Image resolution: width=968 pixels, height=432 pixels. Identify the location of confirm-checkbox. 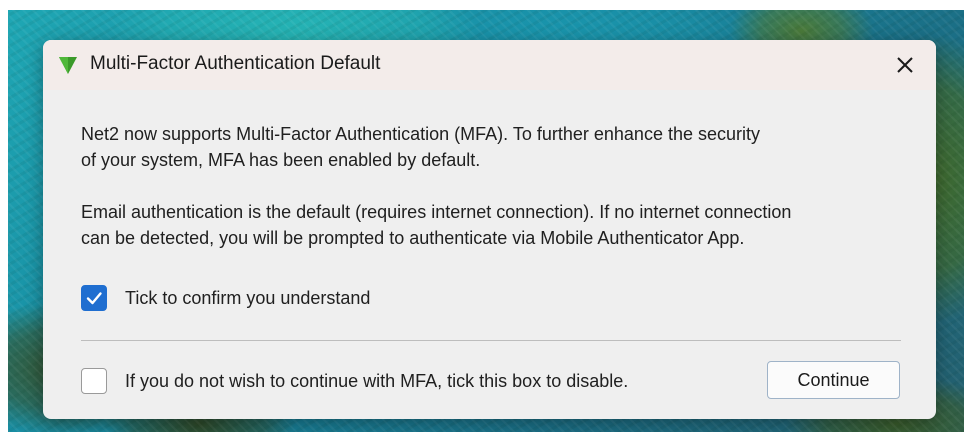
(94, 298).